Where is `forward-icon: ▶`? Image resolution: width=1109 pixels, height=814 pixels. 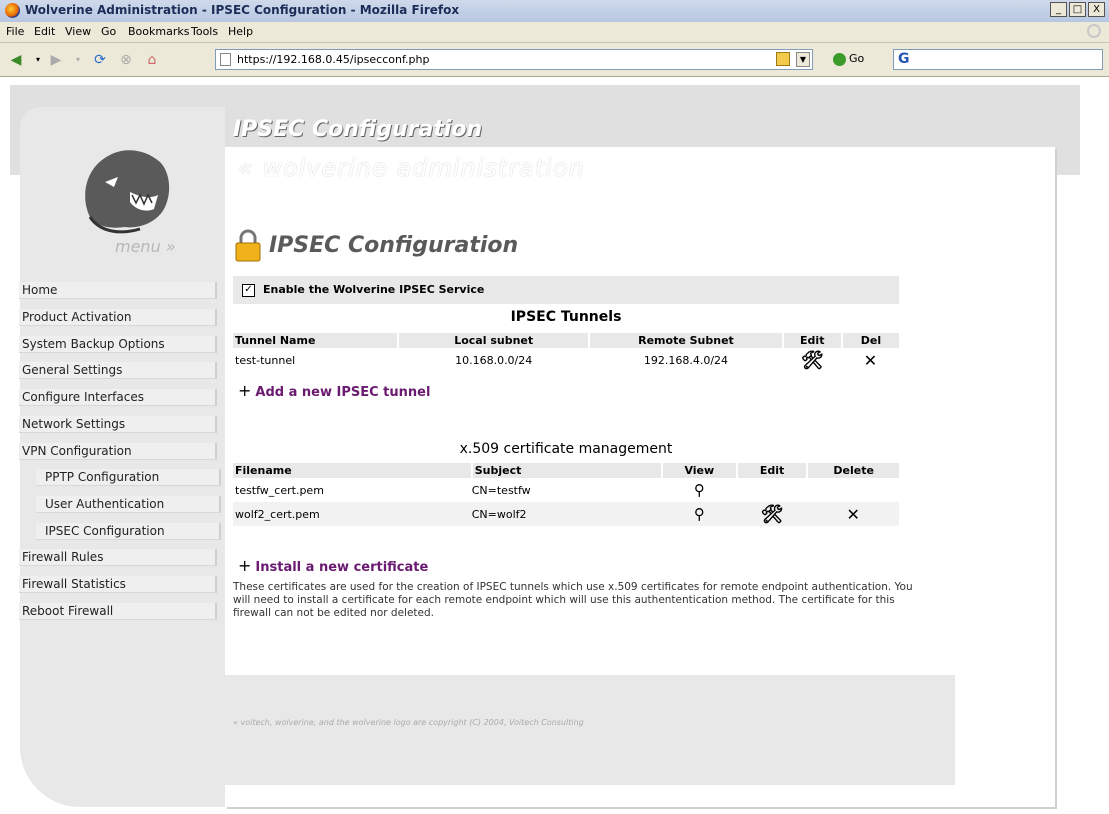
forward-icon: ▶ is located at coordinates (56, 60).